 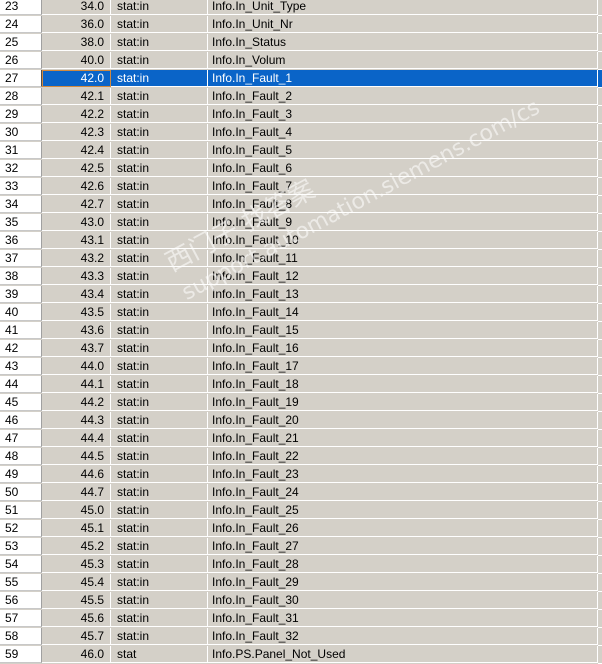 I want to click on table-row: 49 44.6 stat:in Info.In_Fault_23, so click(x=301, y=475).